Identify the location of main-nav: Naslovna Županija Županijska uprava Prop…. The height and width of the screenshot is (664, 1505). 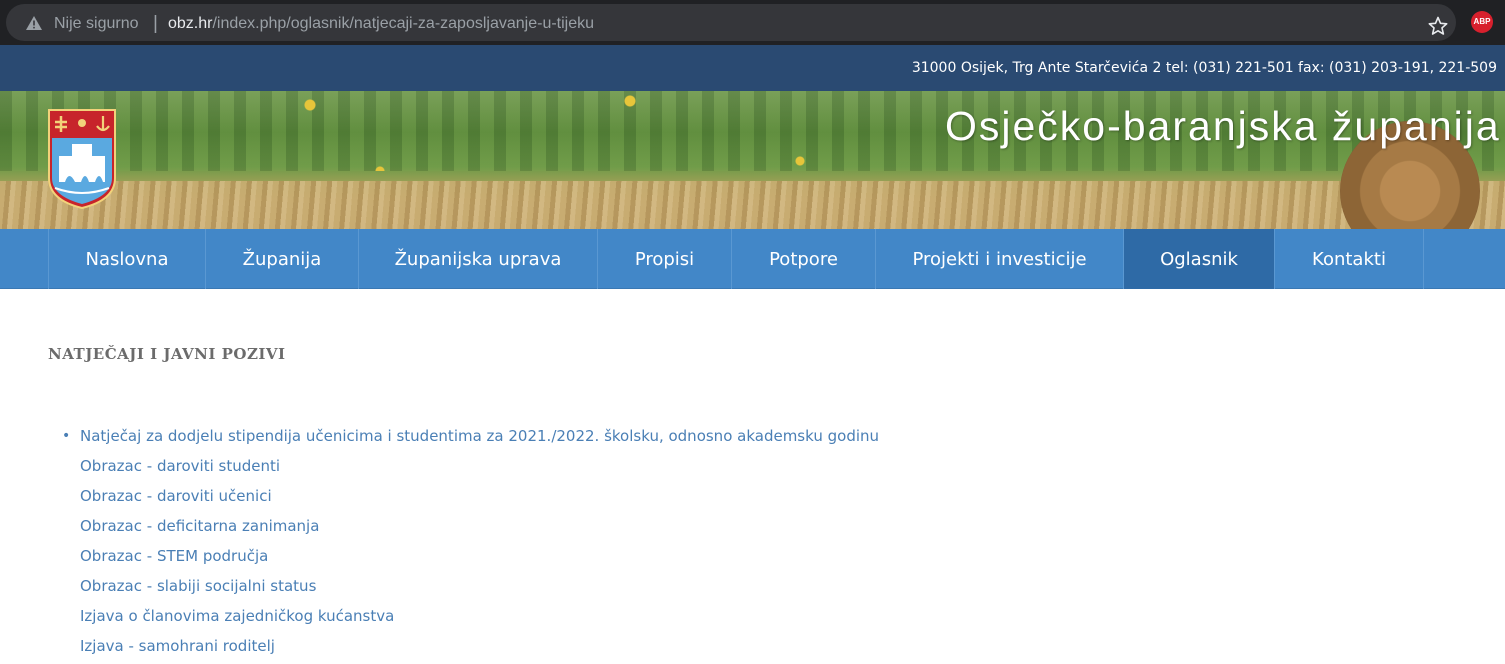
(752, 259).